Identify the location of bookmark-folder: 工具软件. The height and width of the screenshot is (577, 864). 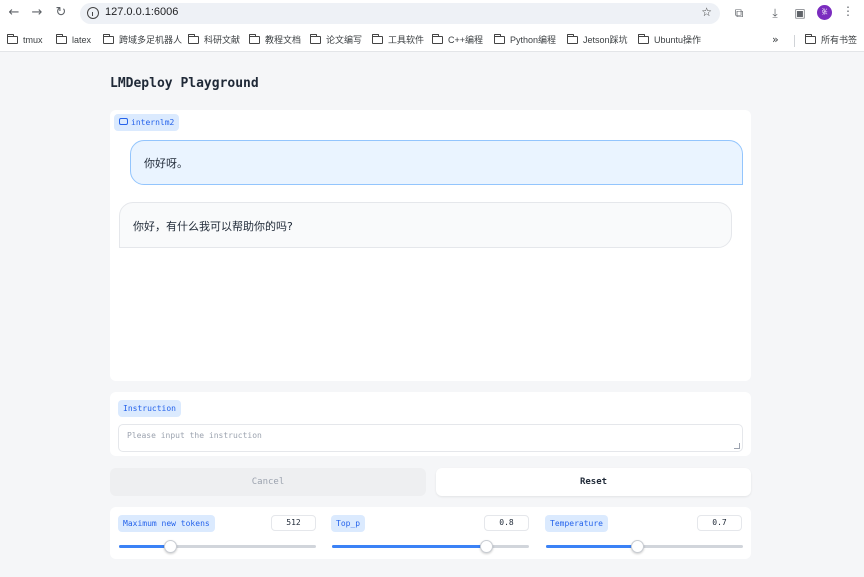
(398, 40).